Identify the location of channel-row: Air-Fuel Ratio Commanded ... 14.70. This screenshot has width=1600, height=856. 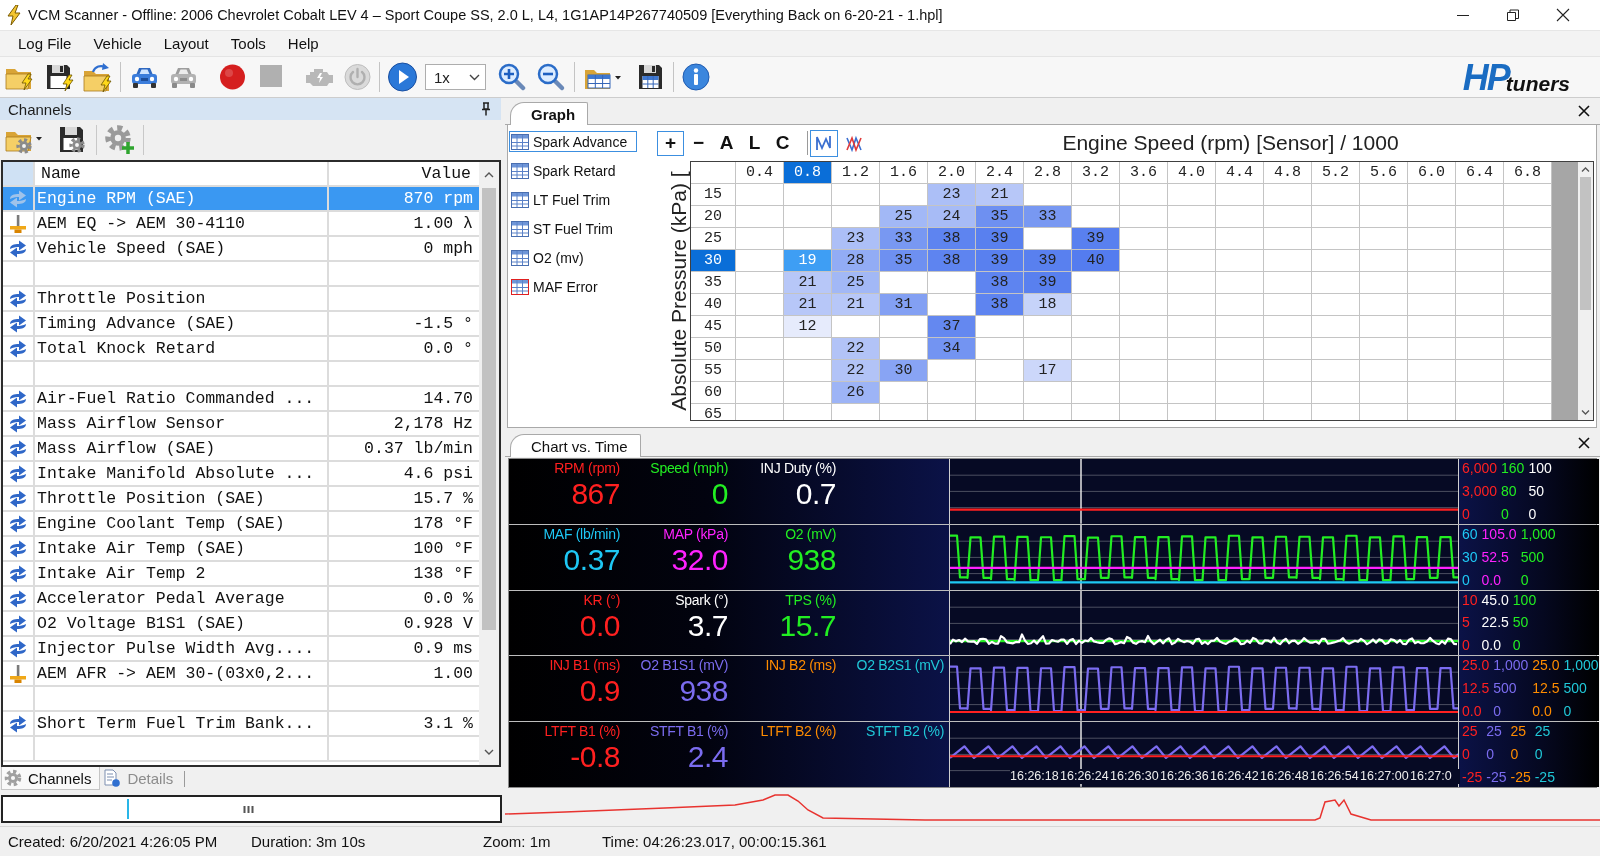
(241, 399).